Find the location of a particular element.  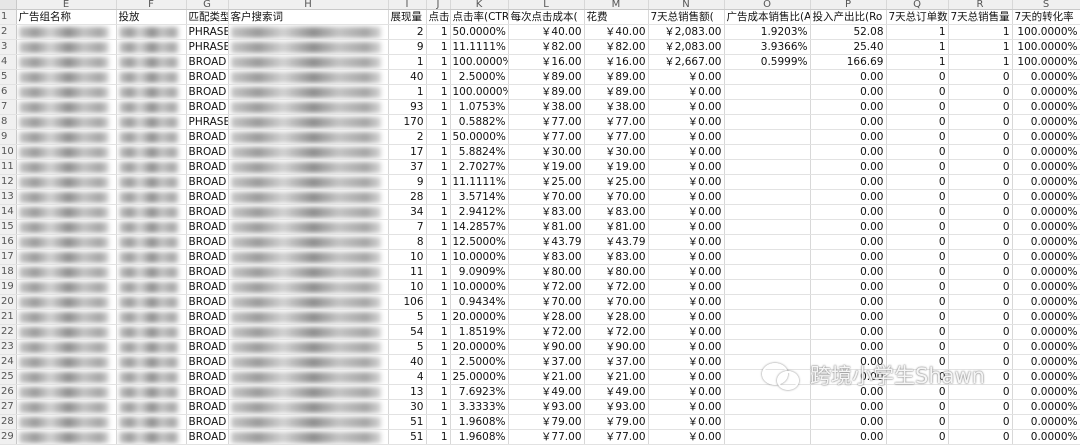

row-header: 3 is located at coordinates (8, 47).